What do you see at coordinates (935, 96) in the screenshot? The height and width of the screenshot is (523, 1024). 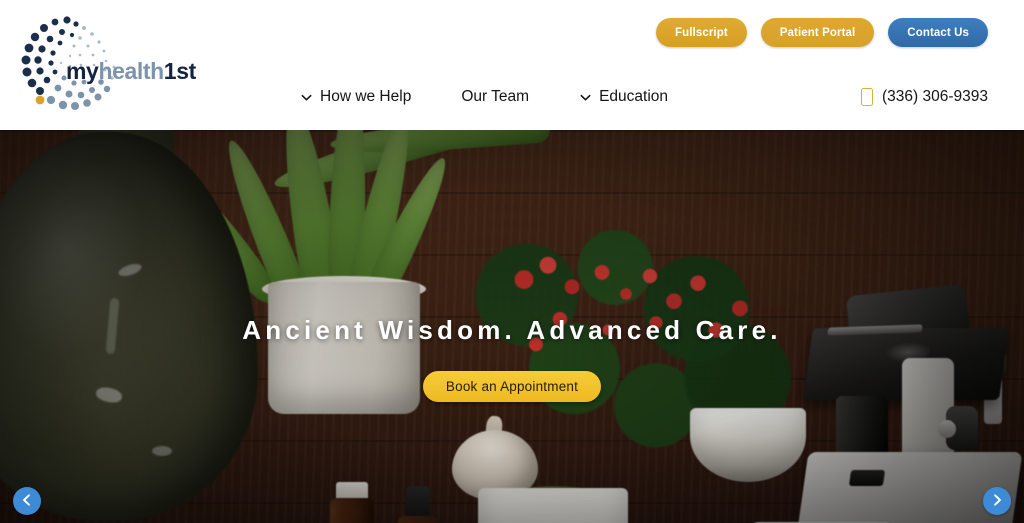 I see `phone-number: (336) 306-9393` at bounding box center [935, 96].